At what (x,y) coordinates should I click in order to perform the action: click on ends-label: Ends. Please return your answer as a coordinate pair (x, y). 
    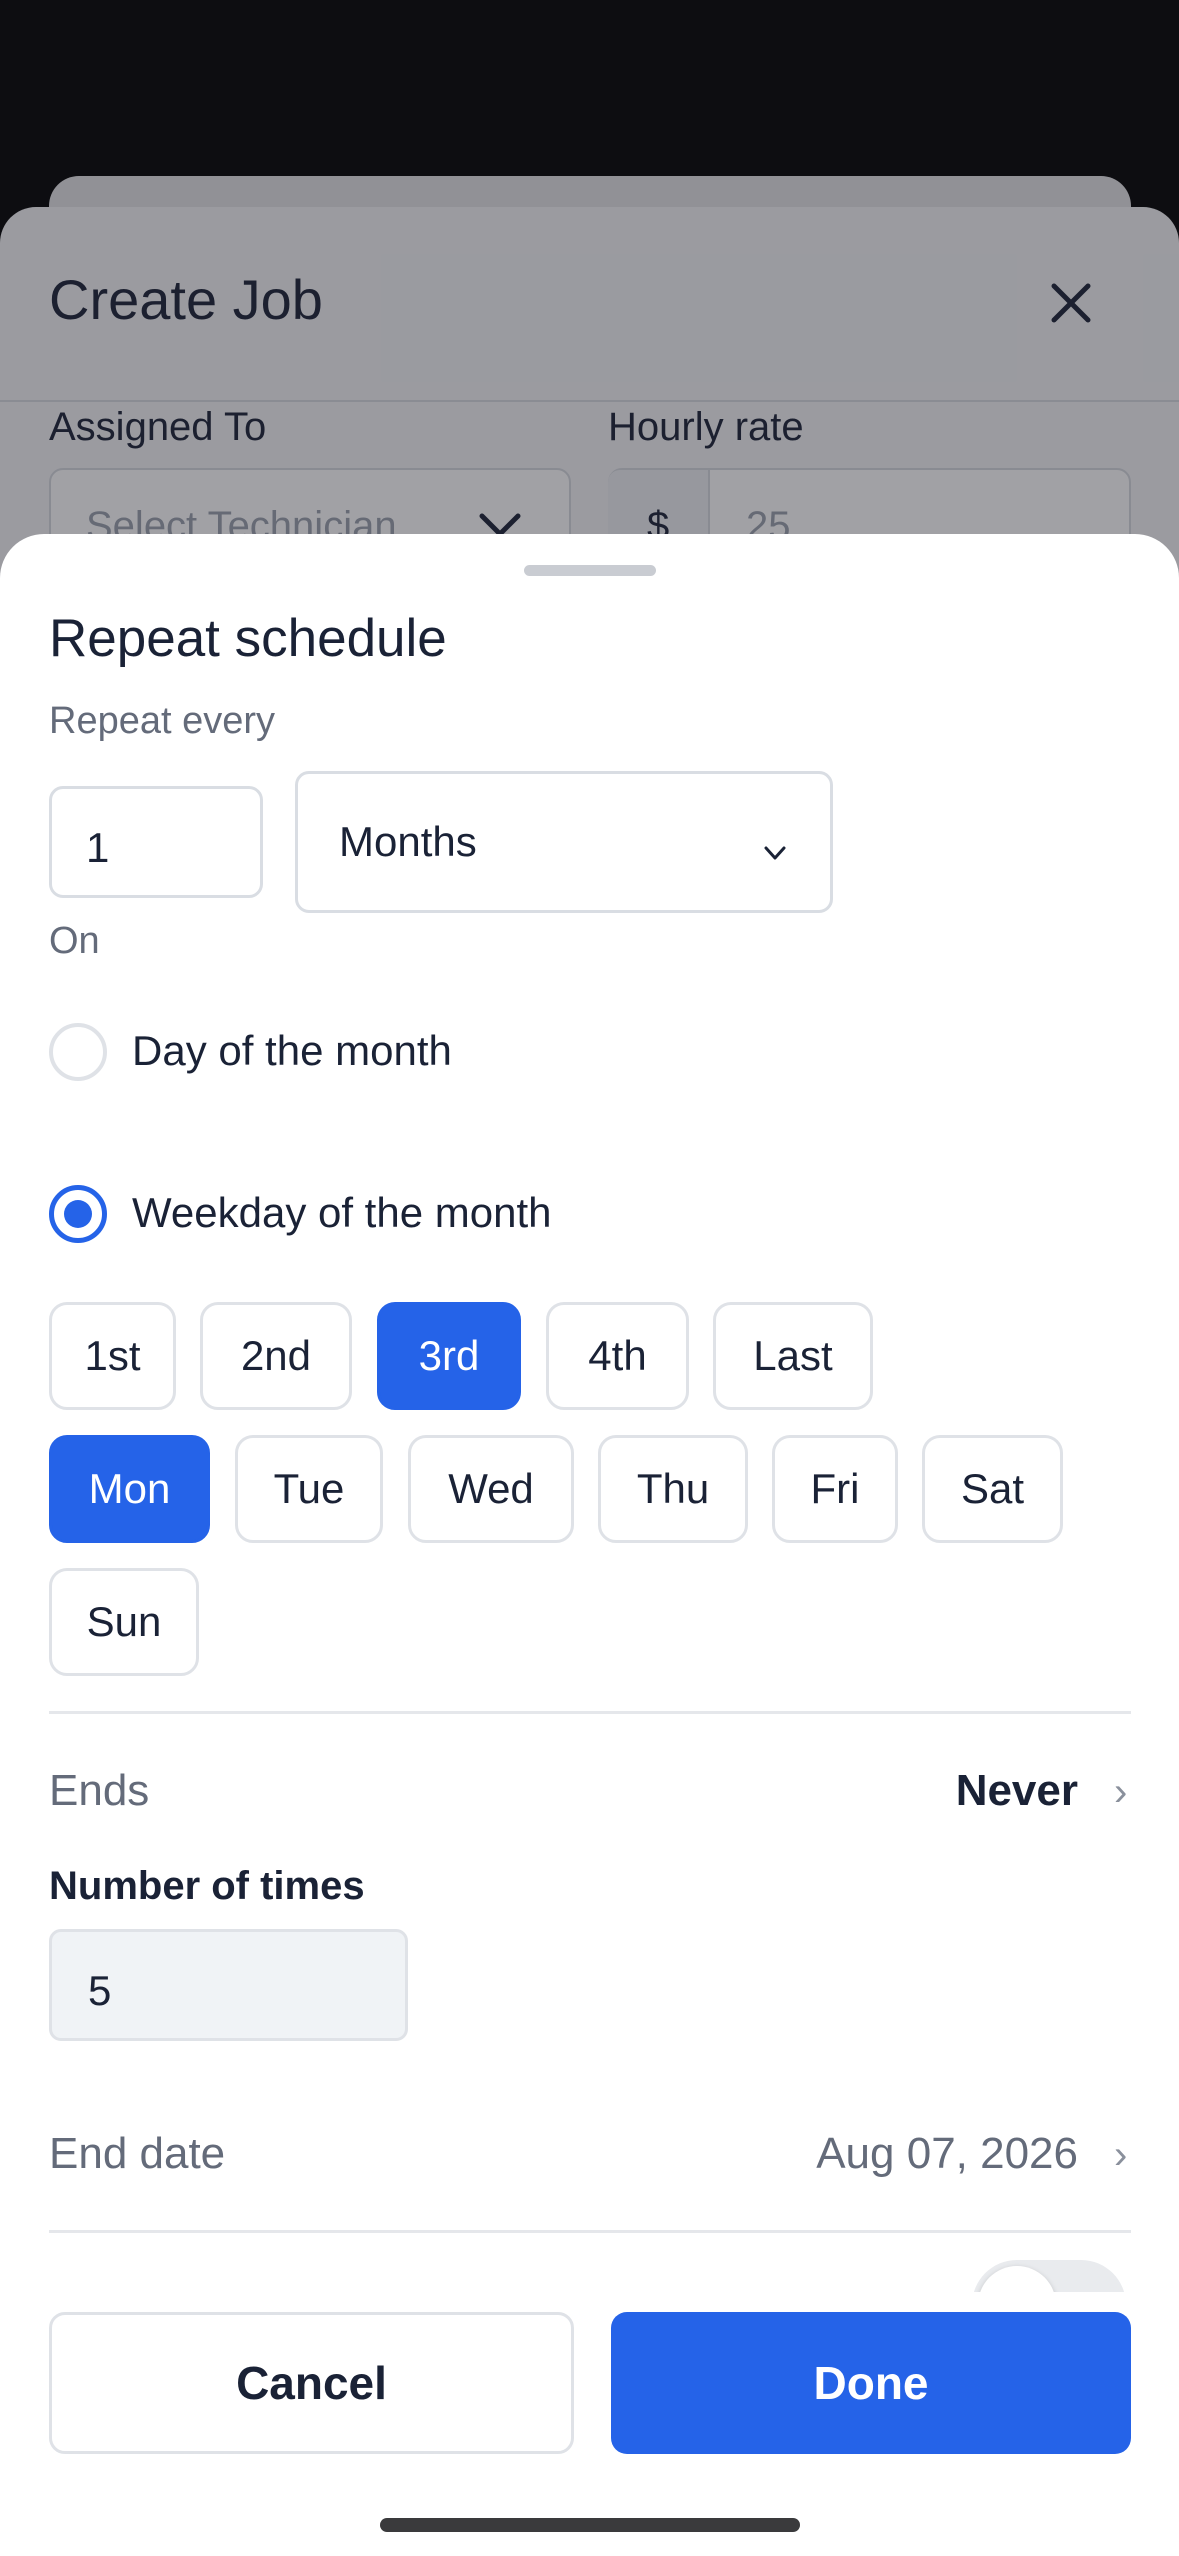
    Looking at the image, I should click on (99, 1790).